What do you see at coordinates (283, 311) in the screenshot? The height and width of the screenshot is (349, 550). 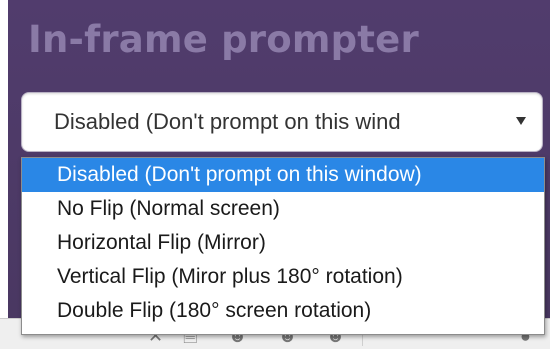 I see `option-double-flip: Double Flip (180° screen rotation)` at bounding box center [283, 311].